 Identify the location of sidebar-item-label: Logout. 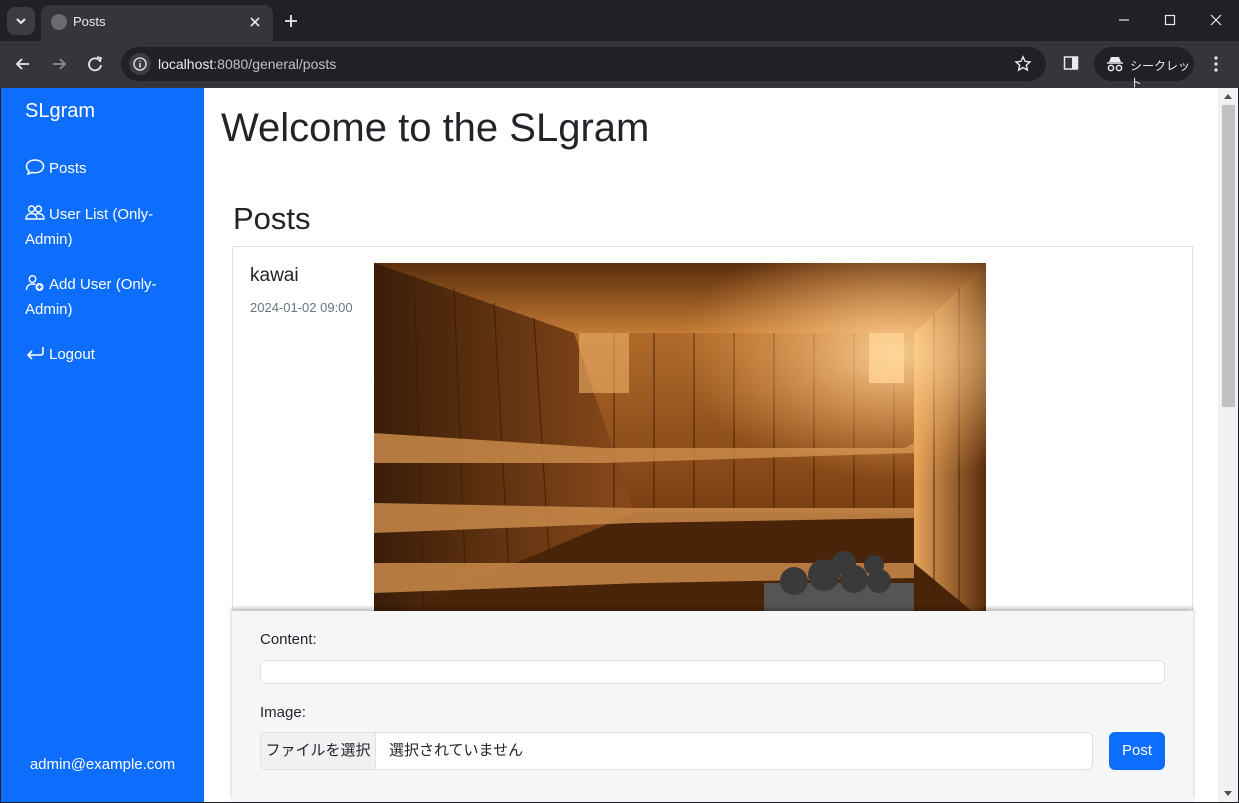
(72, 354).